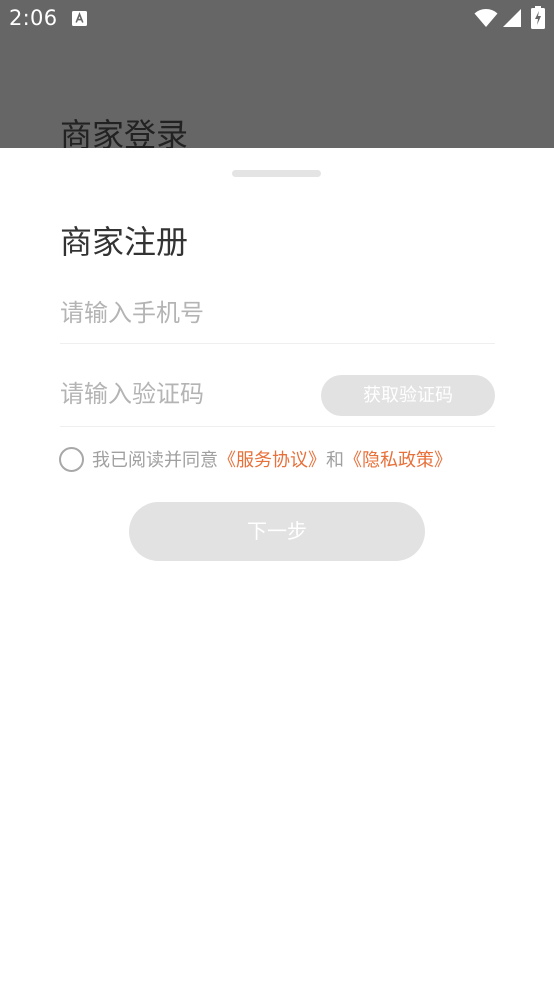  What do you see at coordinates (538, 17) in the screenshot?
I see `battery-charging-icon` at bounding box center [538, 17].